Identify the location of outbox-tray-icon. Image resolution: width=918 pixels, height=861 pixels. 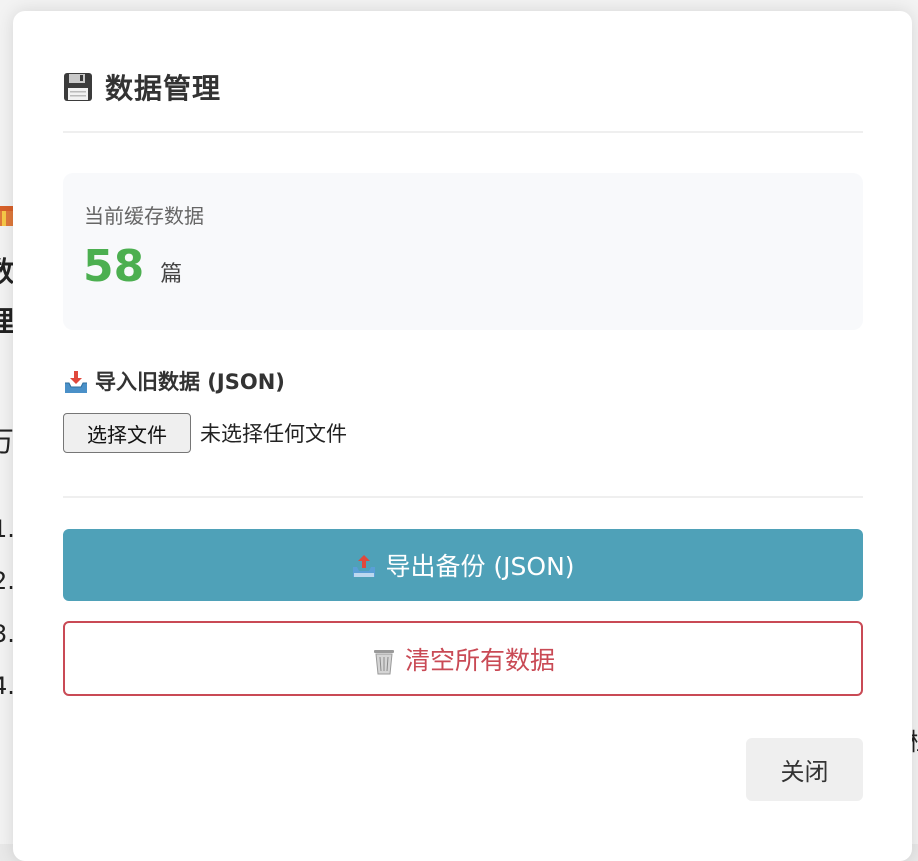
(363, 565).